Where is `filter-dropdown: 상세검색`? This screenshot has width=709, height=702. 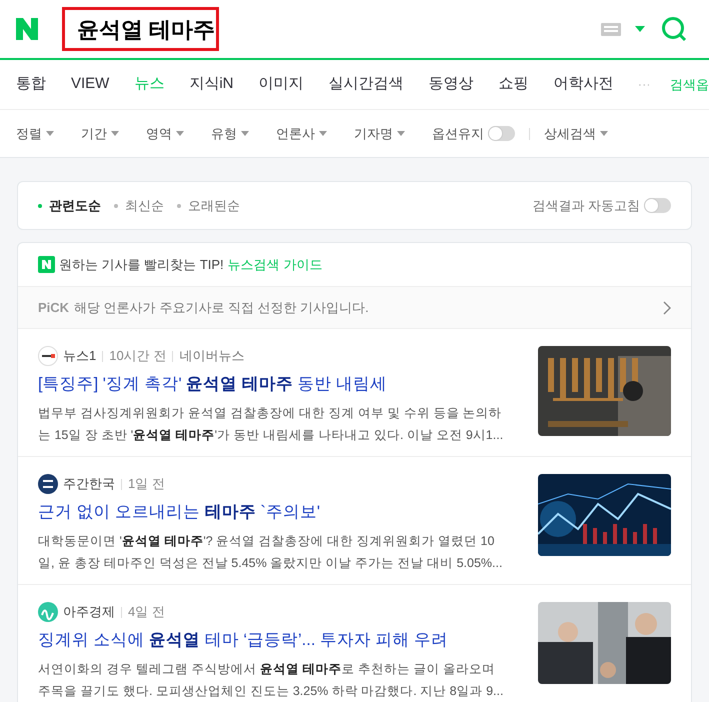 filter-dropdown: 상세검색 is located at coordinates (576, 134).